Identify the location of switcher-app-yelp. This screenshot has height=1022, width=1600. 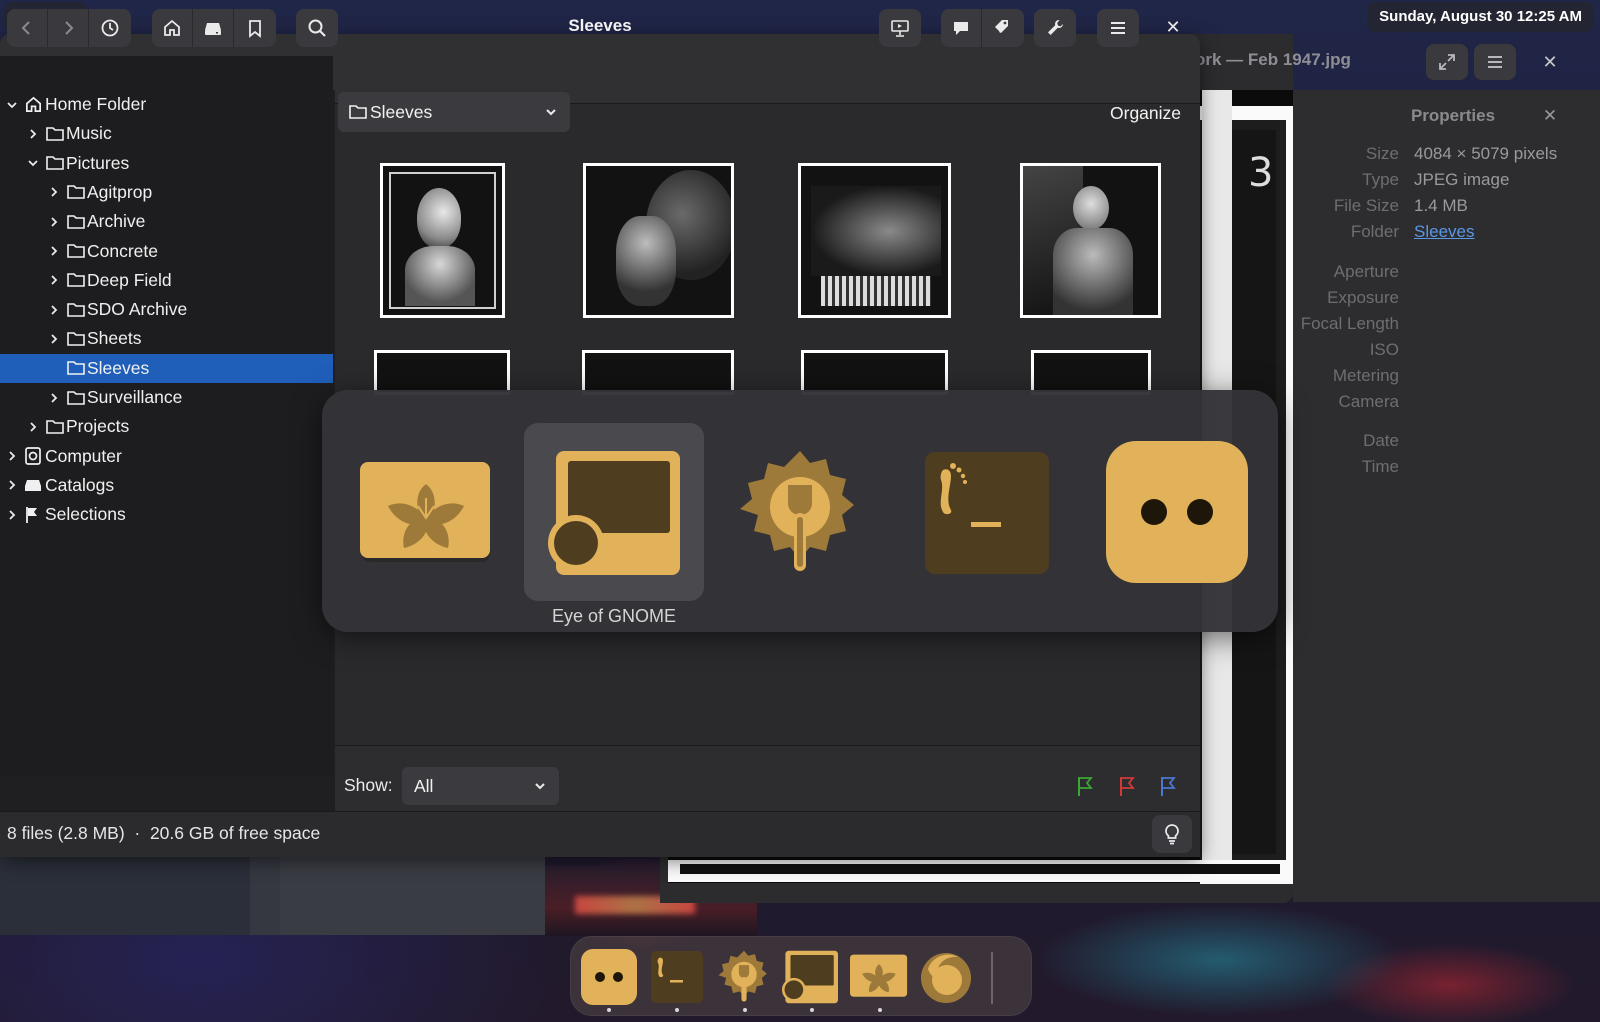
(1177, 512).